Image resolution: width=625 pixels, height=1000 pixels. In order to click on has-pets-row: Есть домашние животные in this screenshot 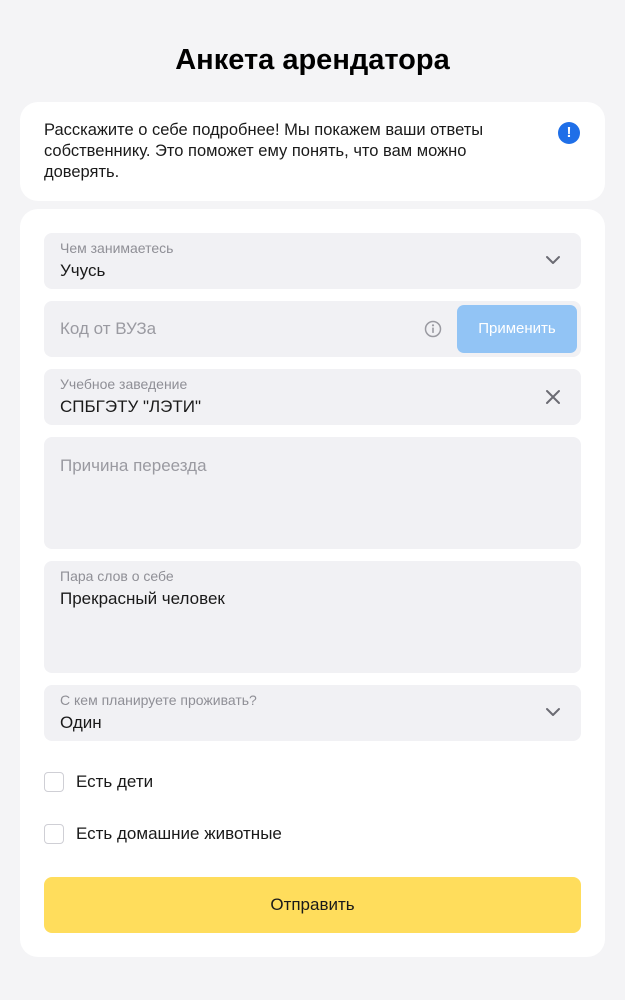, I will do `click(163, 834)`.